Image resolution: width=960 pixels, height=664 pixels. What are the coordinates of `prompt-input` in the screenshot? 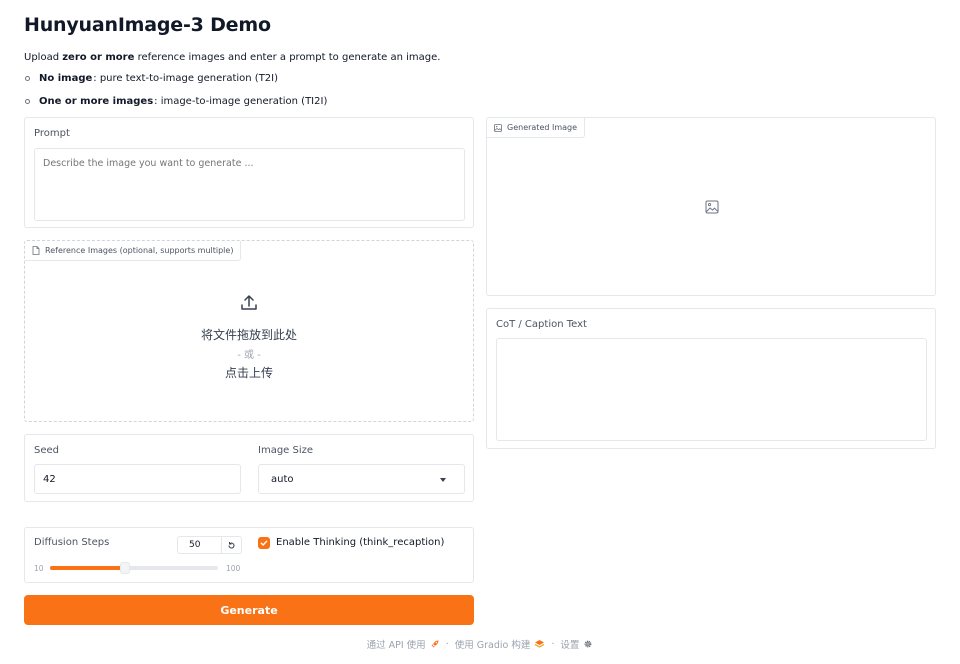 It's located at (249, 184).